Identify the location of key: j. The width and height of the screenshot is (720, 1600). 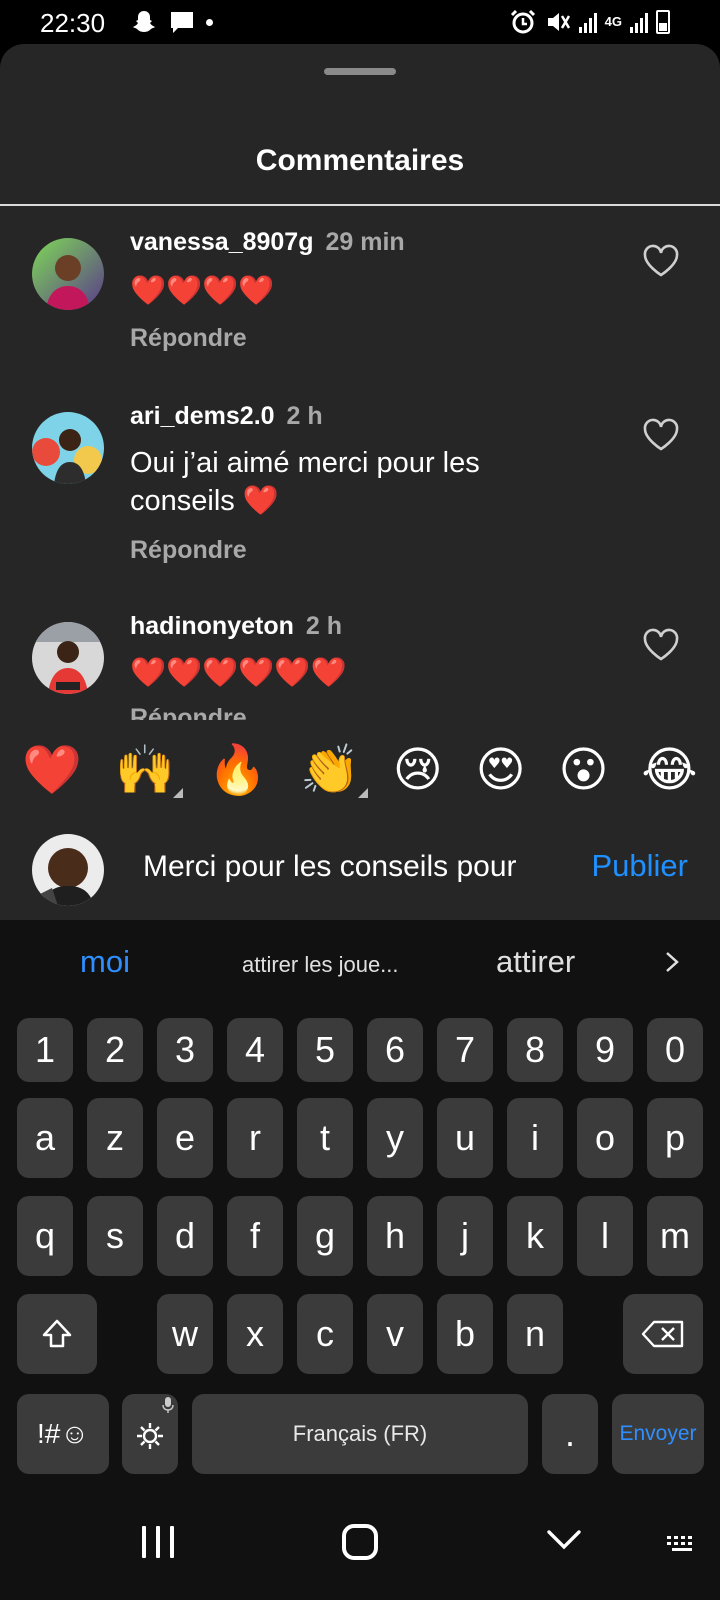
(465, 1236).